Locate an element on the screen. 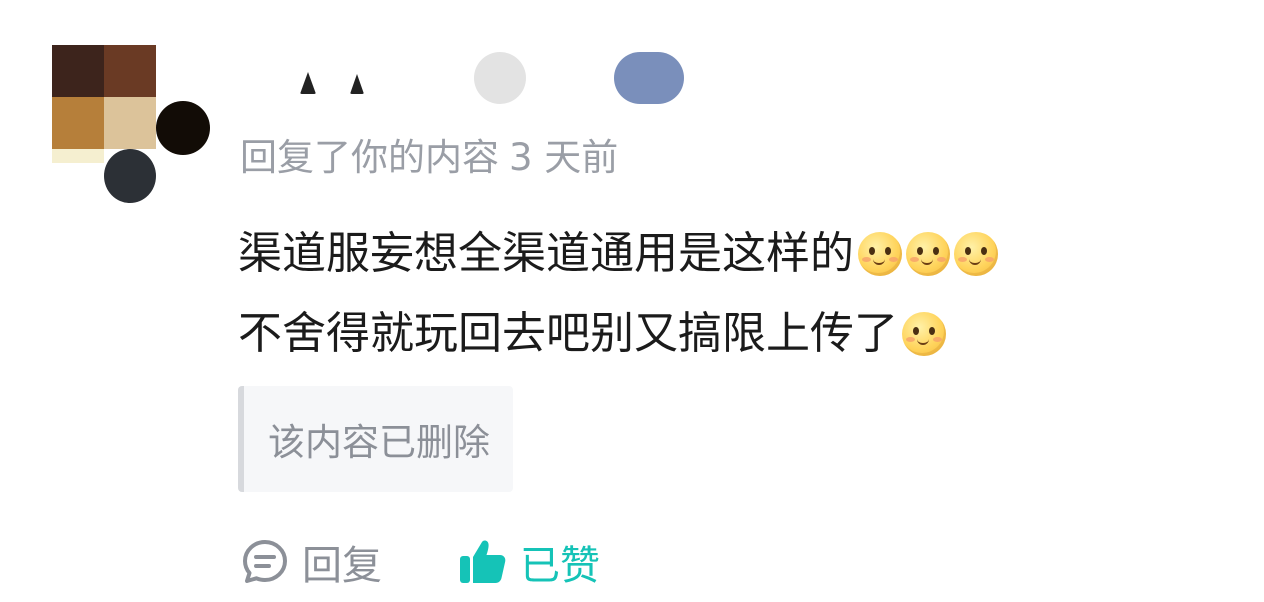 The width and height of the screenshot is (1264, 602). comment-bubble-icon is located at coordinates (265, 562).